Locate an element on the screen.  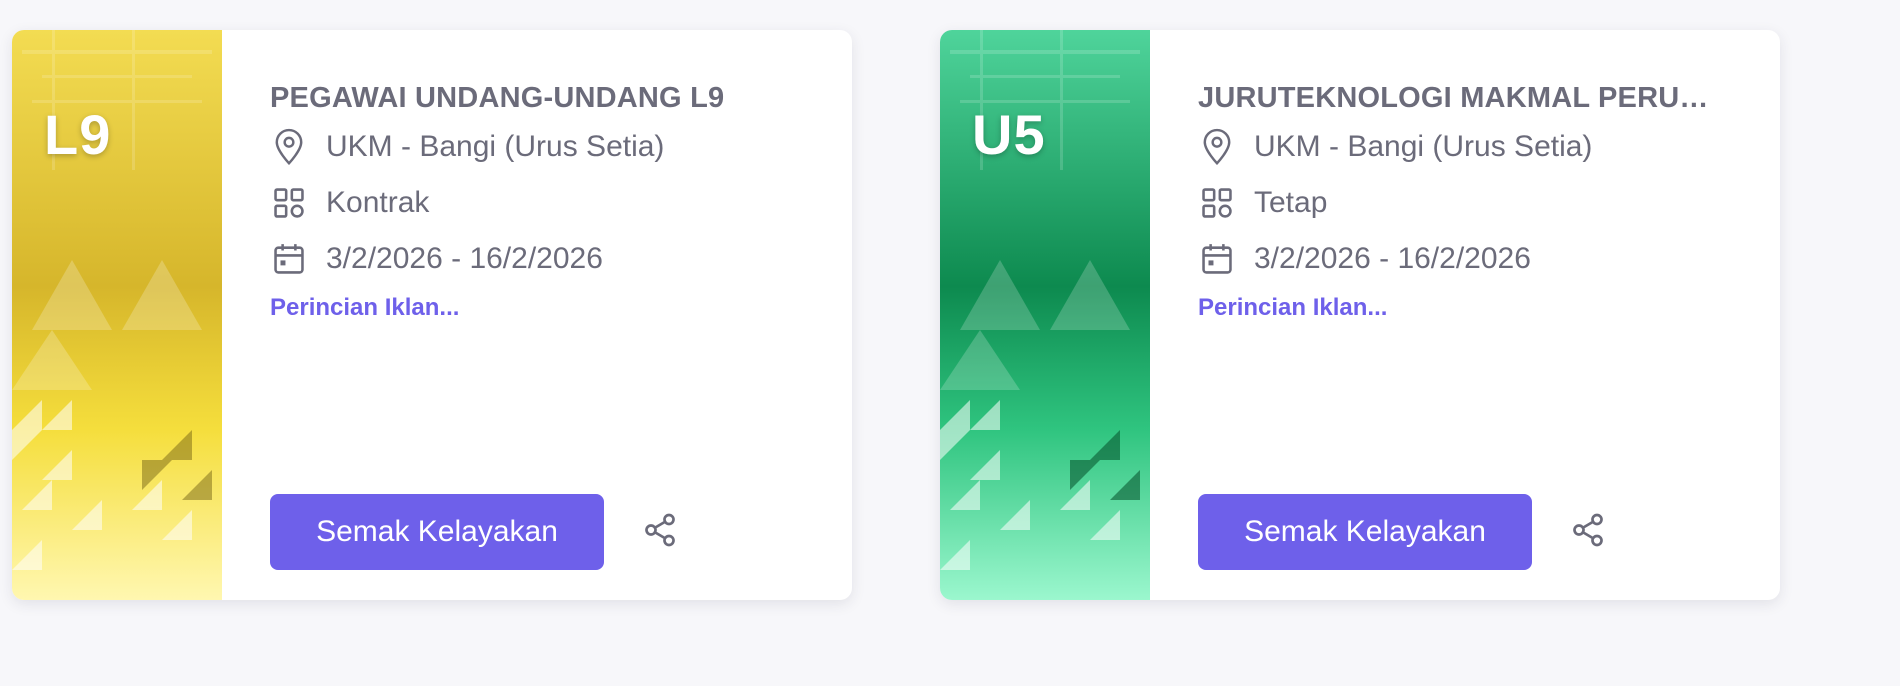
grade-label: U5 is located at coordinates (1009, 134).